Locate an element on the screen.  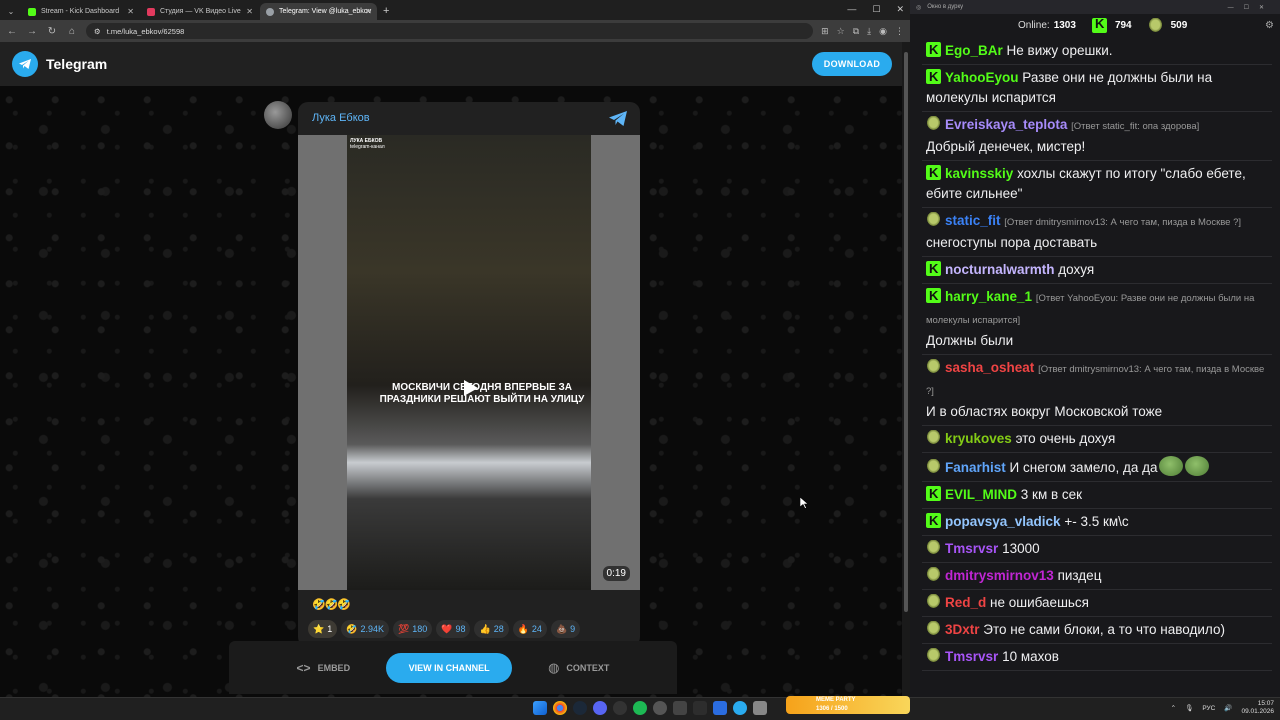
chat-username: Fanarhist is located at coordinates (975, 467).